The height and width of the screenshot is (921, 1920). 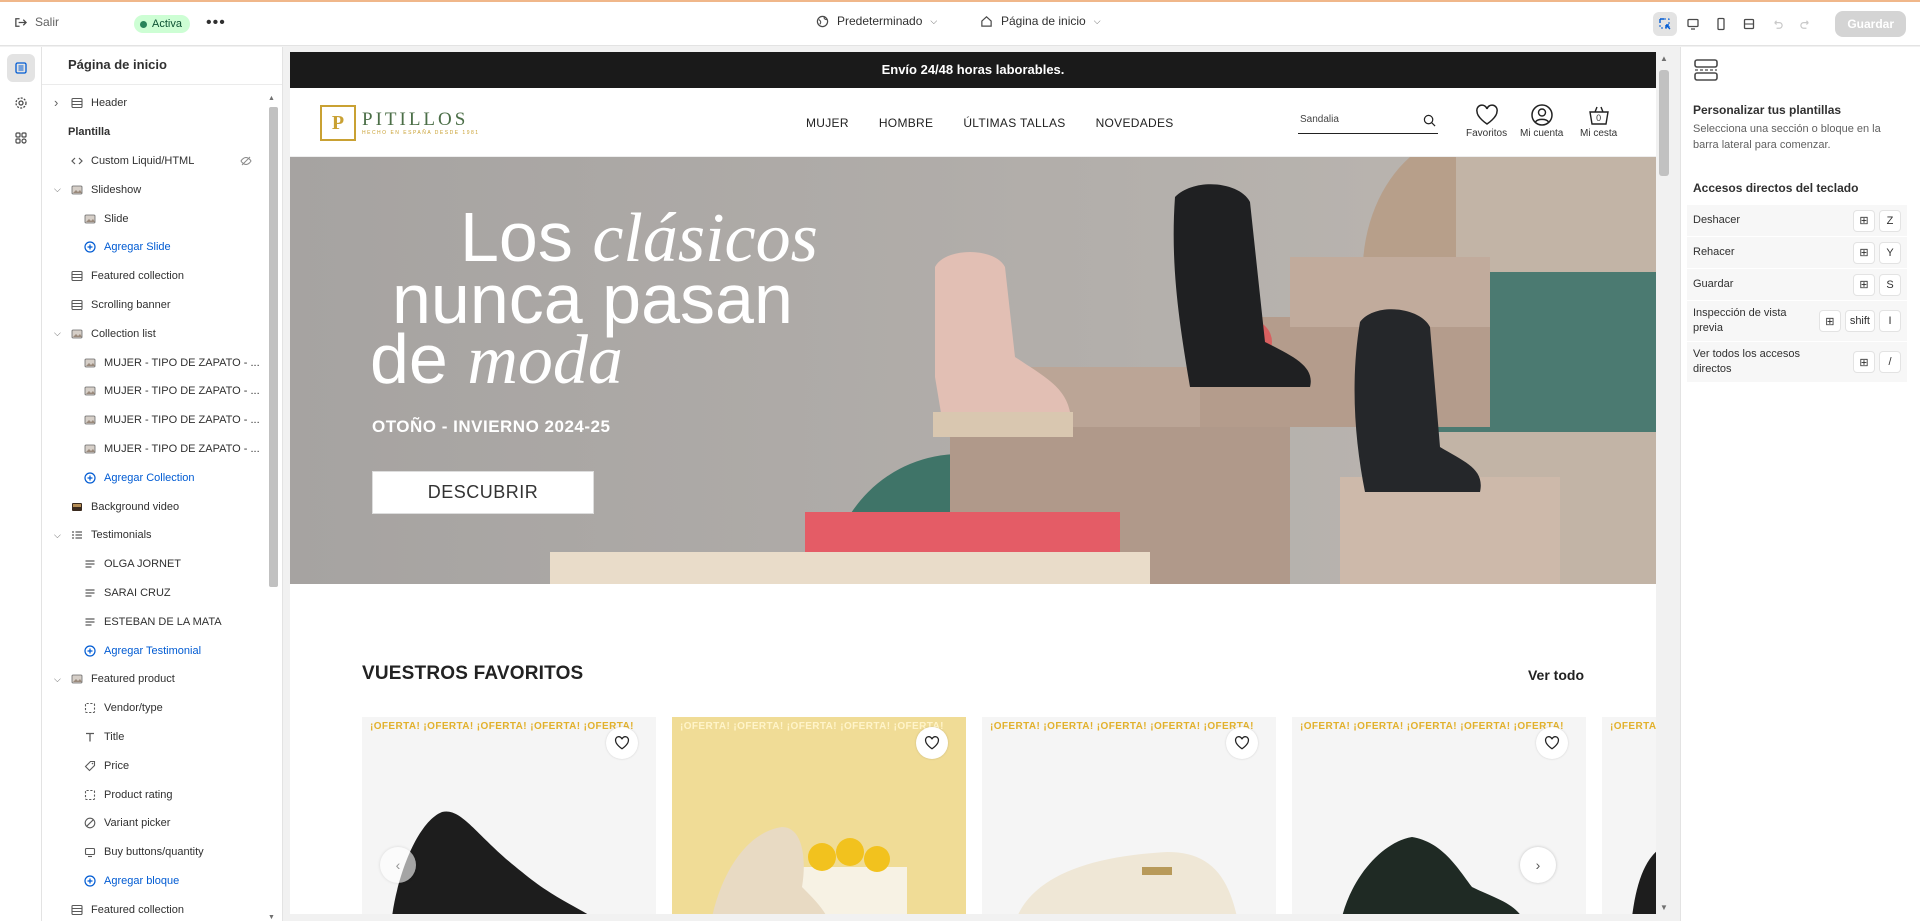 I want to click on cart-link: 0 Mi cesta, so click(x=1598, y=121).